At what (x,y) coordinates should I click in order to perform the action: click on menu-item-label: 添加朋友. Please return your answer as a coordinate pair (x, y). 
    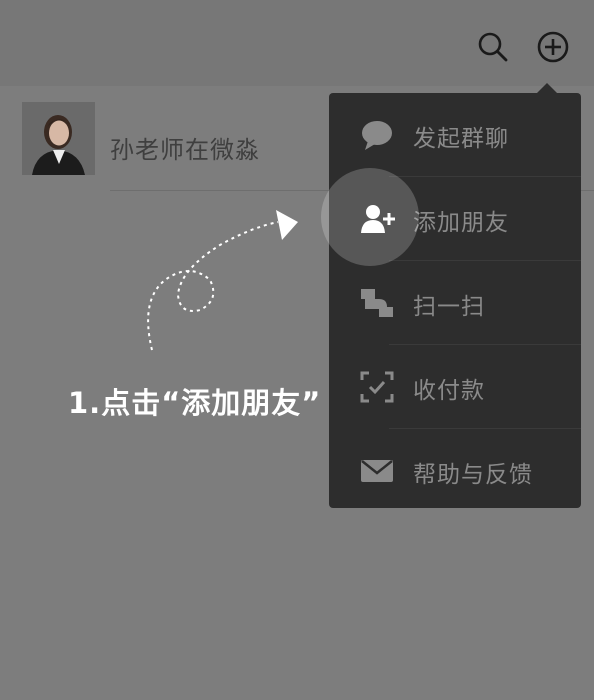
    Looking at the image, I should click on (461, 223).